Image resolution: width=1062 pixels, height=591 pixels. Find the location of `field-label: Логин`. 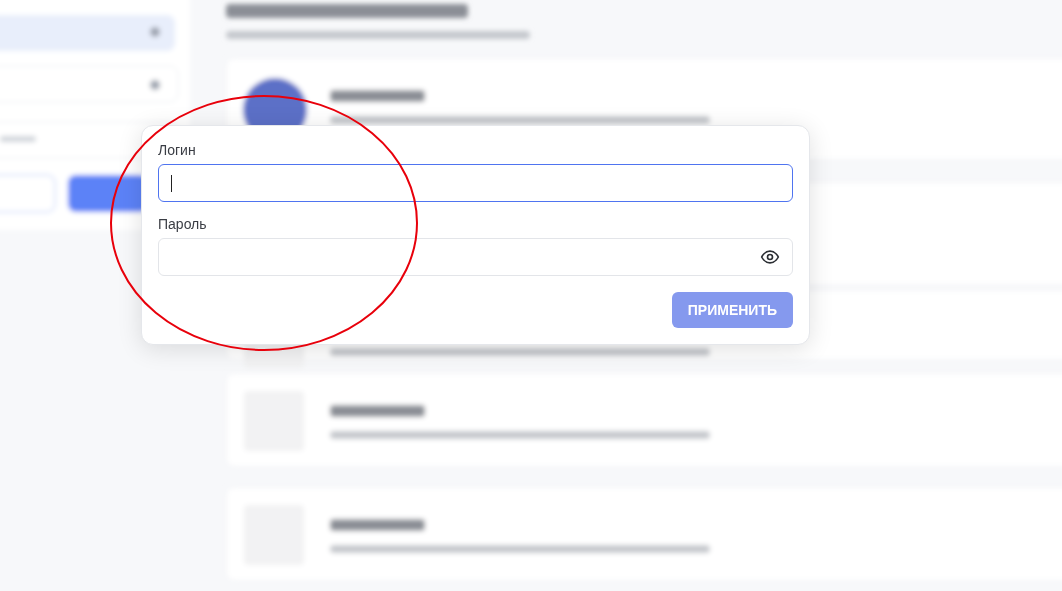

field-label: Логин is located at coordinates (177, 150).